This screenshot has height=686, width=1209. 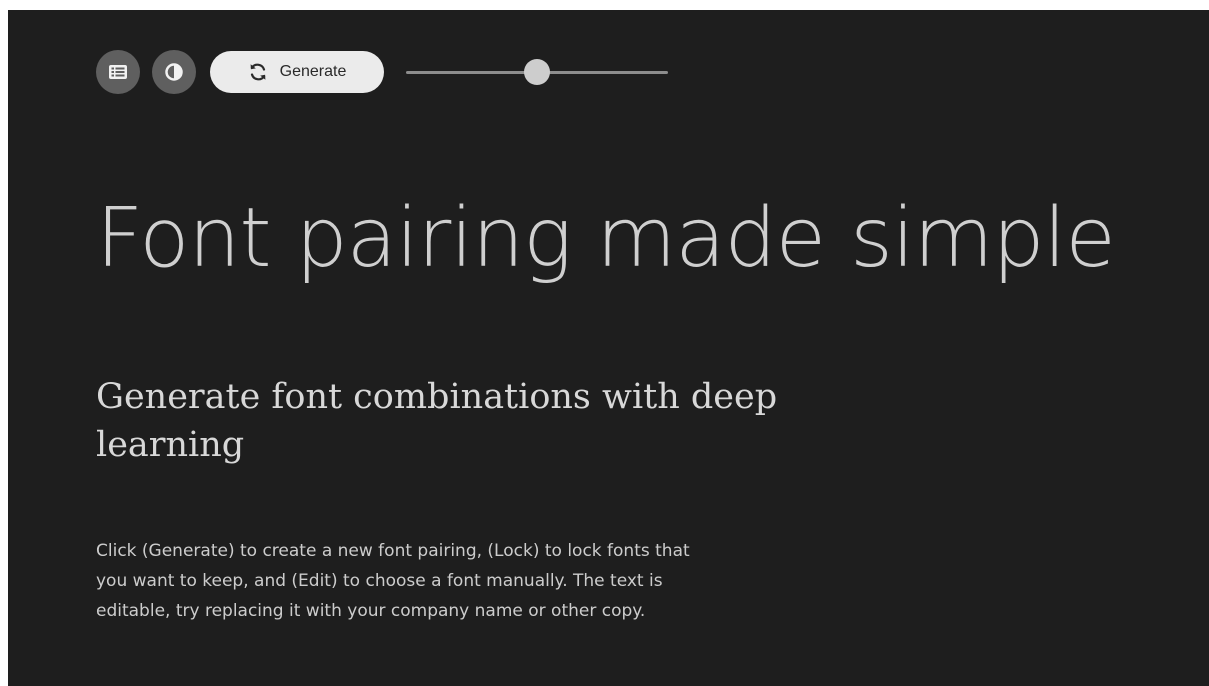 I want to click on theme-toggle-button, so click(x=174, y=72).